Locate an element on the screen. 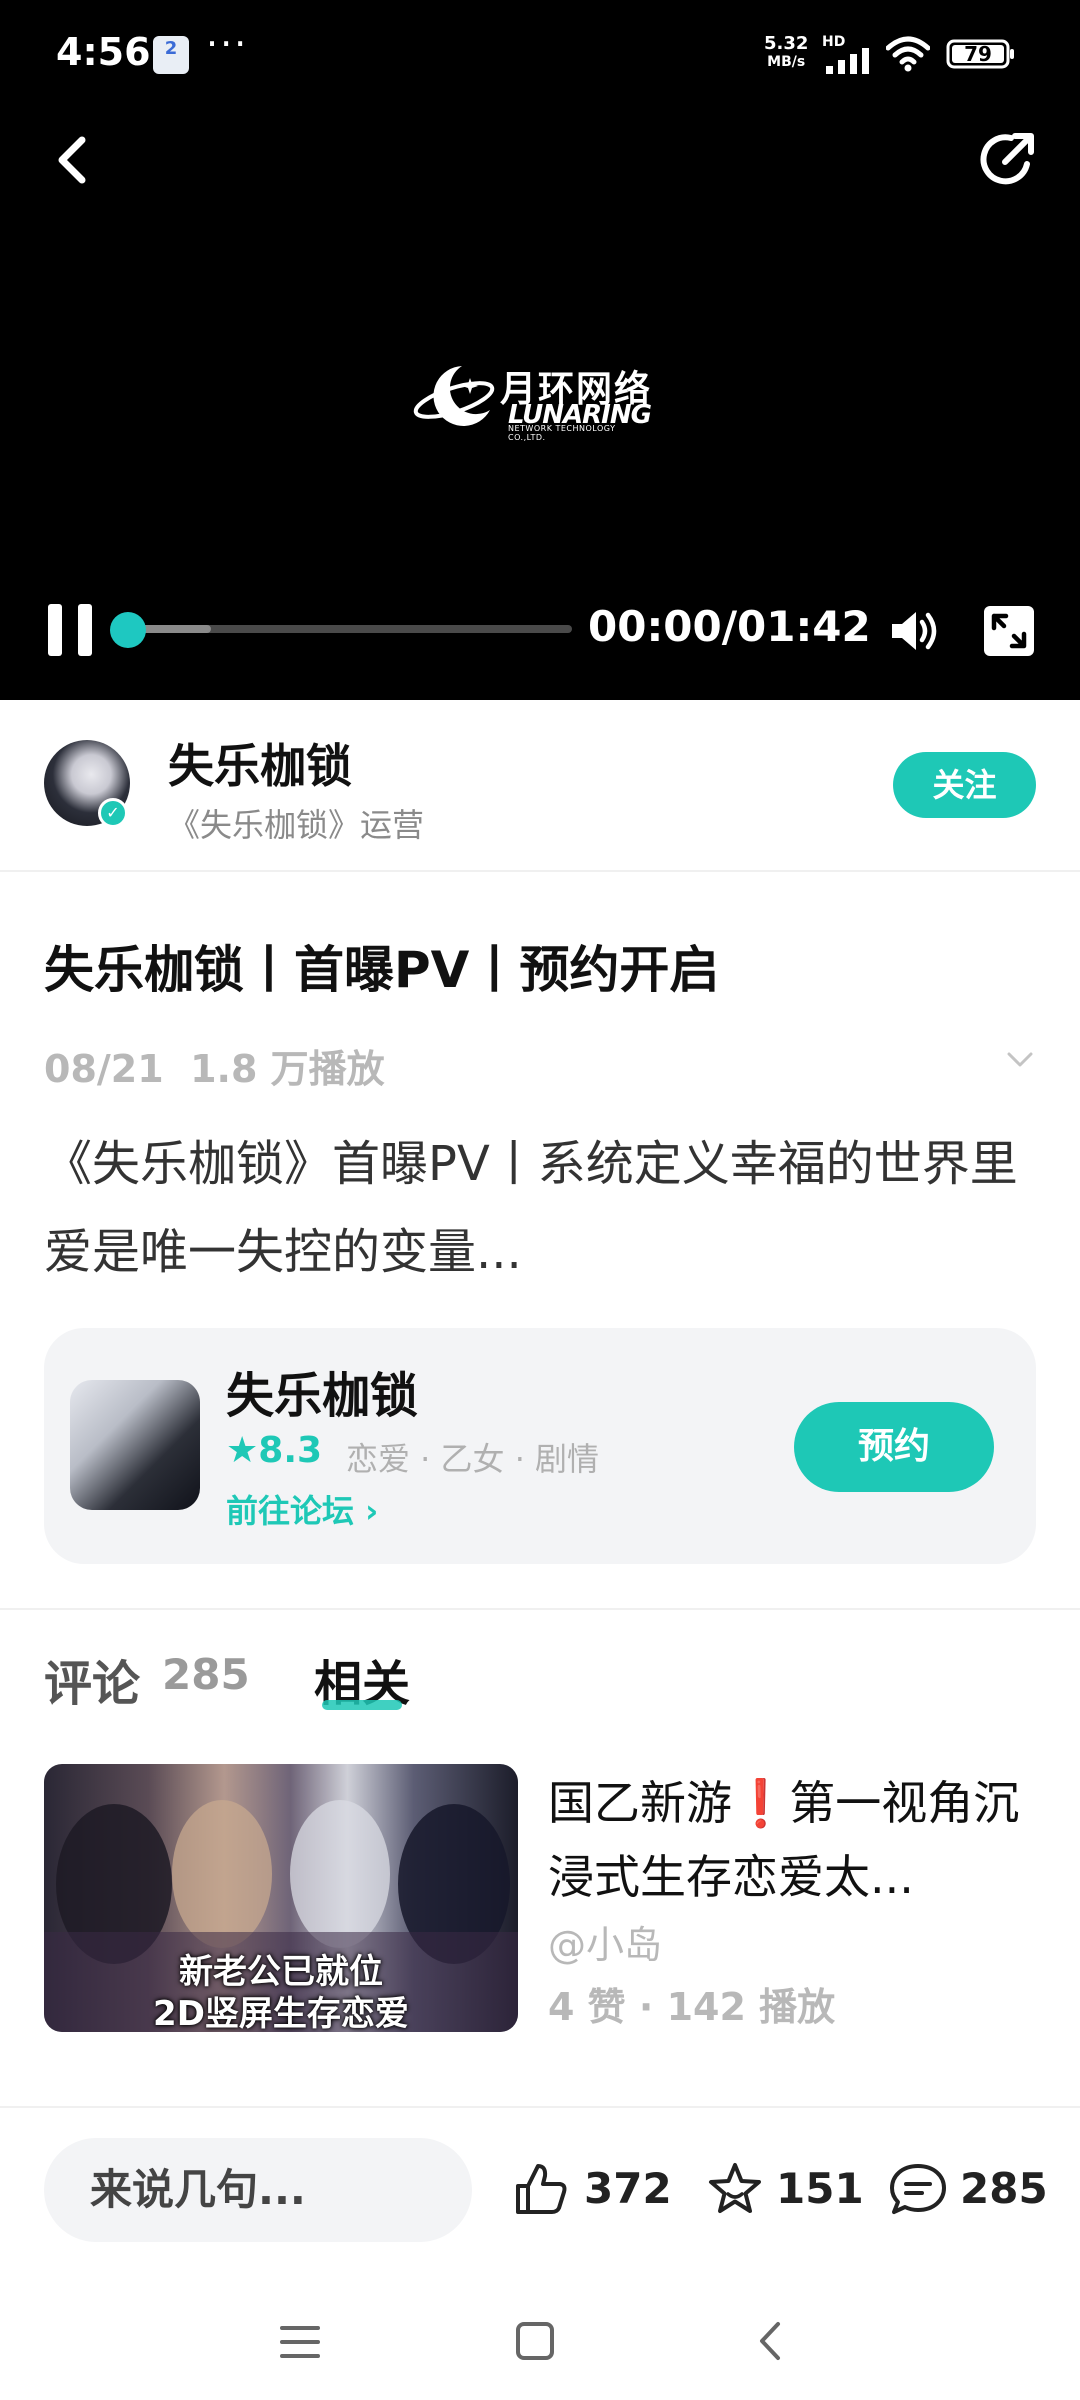 This screenshot has width=1080, height=2400. player-controls: 00:00/01:42 is located at coordinates (540, 630).